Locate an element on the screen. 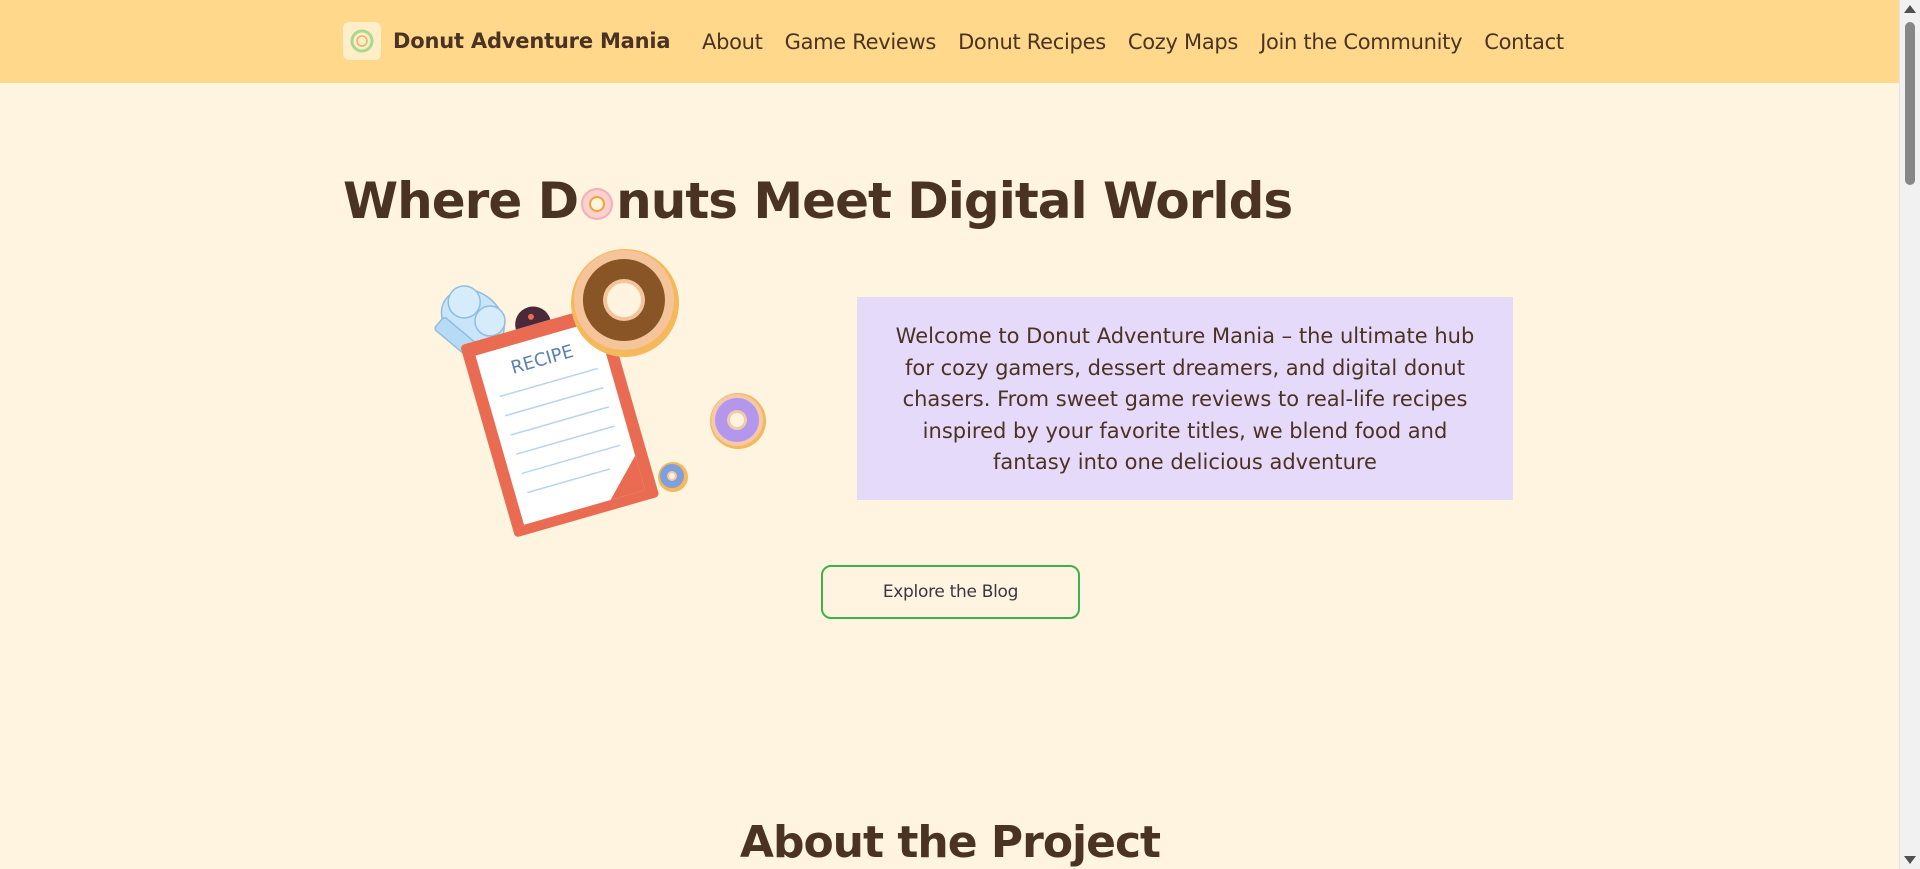 The image size is (1920, 869). scroll-thumb is located at coordinates (1910, 103).